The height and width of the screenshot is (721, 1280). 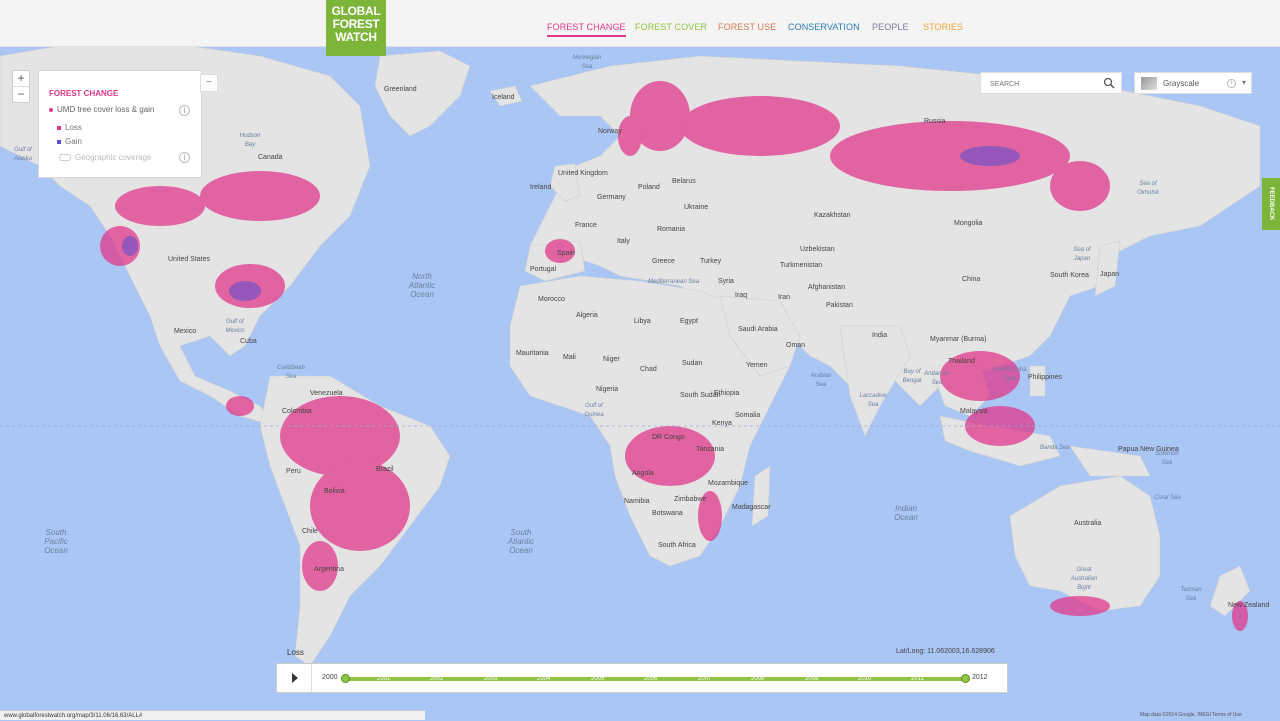 What do you see at coordinates (880, 335) in the screenshot?
I see `label-india: India` at bounding box center [880, 335].